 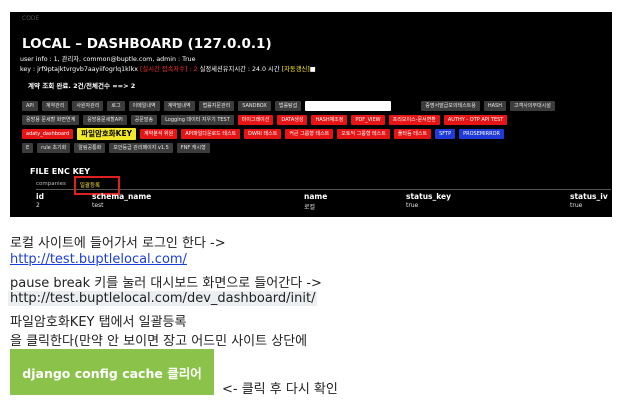 I want to click on dashboard-title: LOCAL – DASHBOARD (127.0.0.1), so click(x=147, y=44).